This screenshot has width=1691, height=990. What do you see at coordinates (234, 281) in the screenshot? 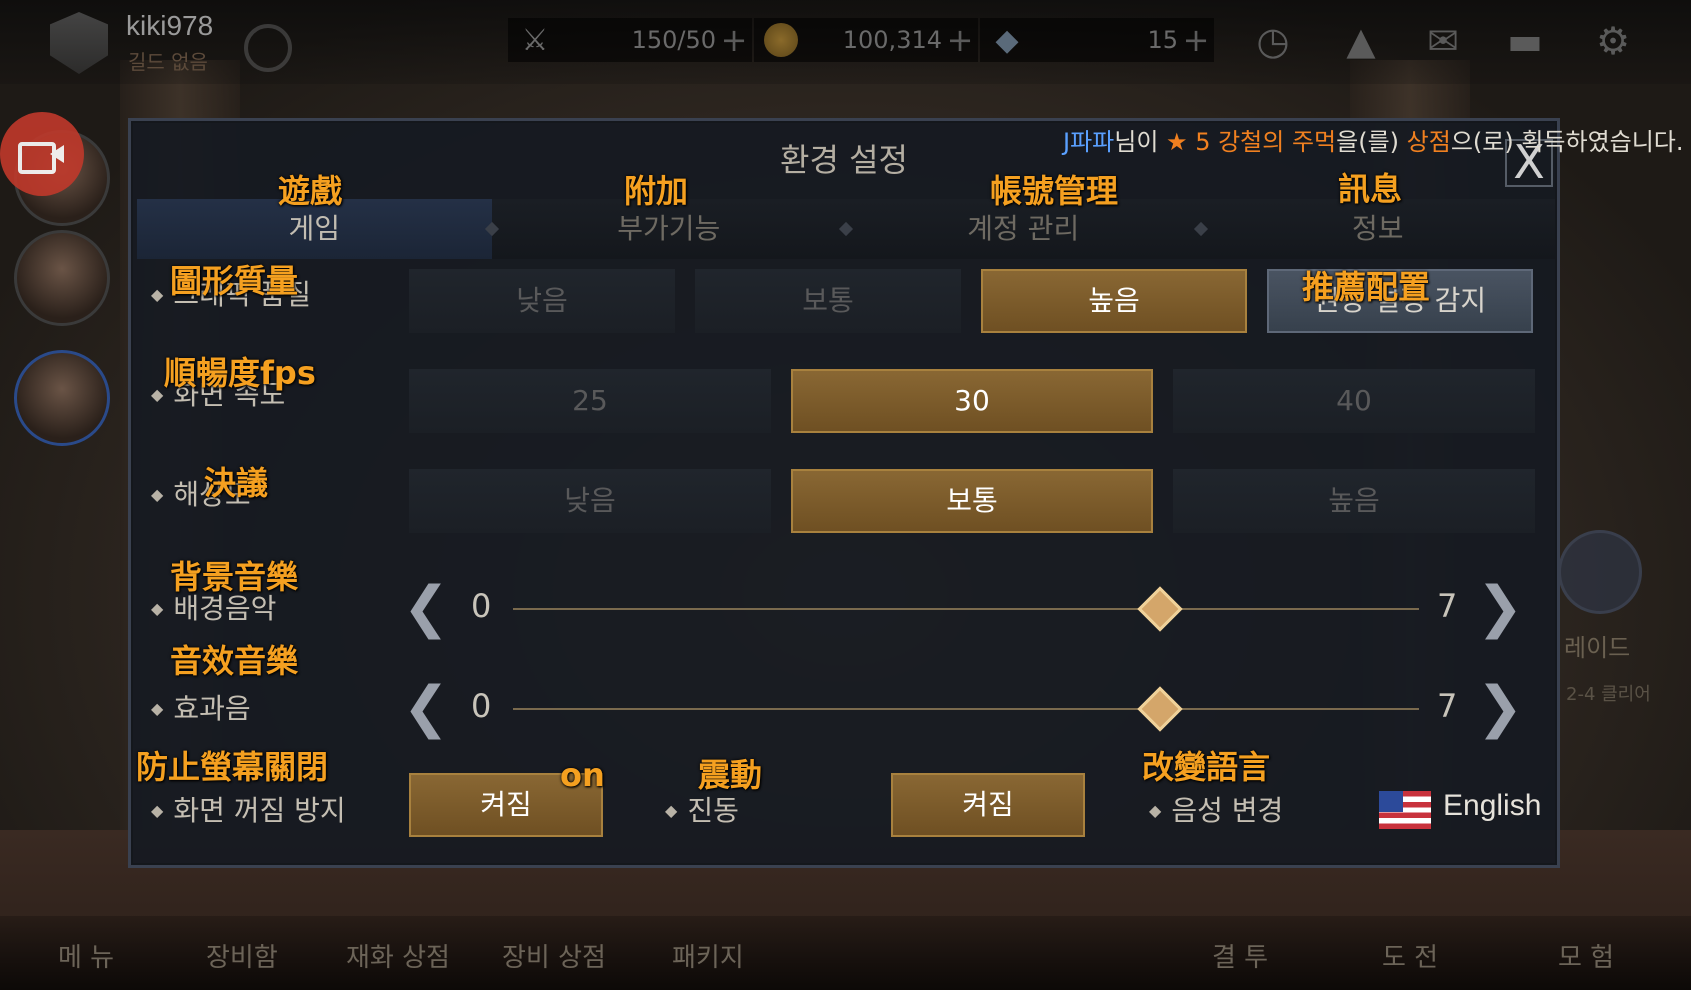
I see `caption-graphics-quality: 圖形質量` at bounding box center [234, 281].